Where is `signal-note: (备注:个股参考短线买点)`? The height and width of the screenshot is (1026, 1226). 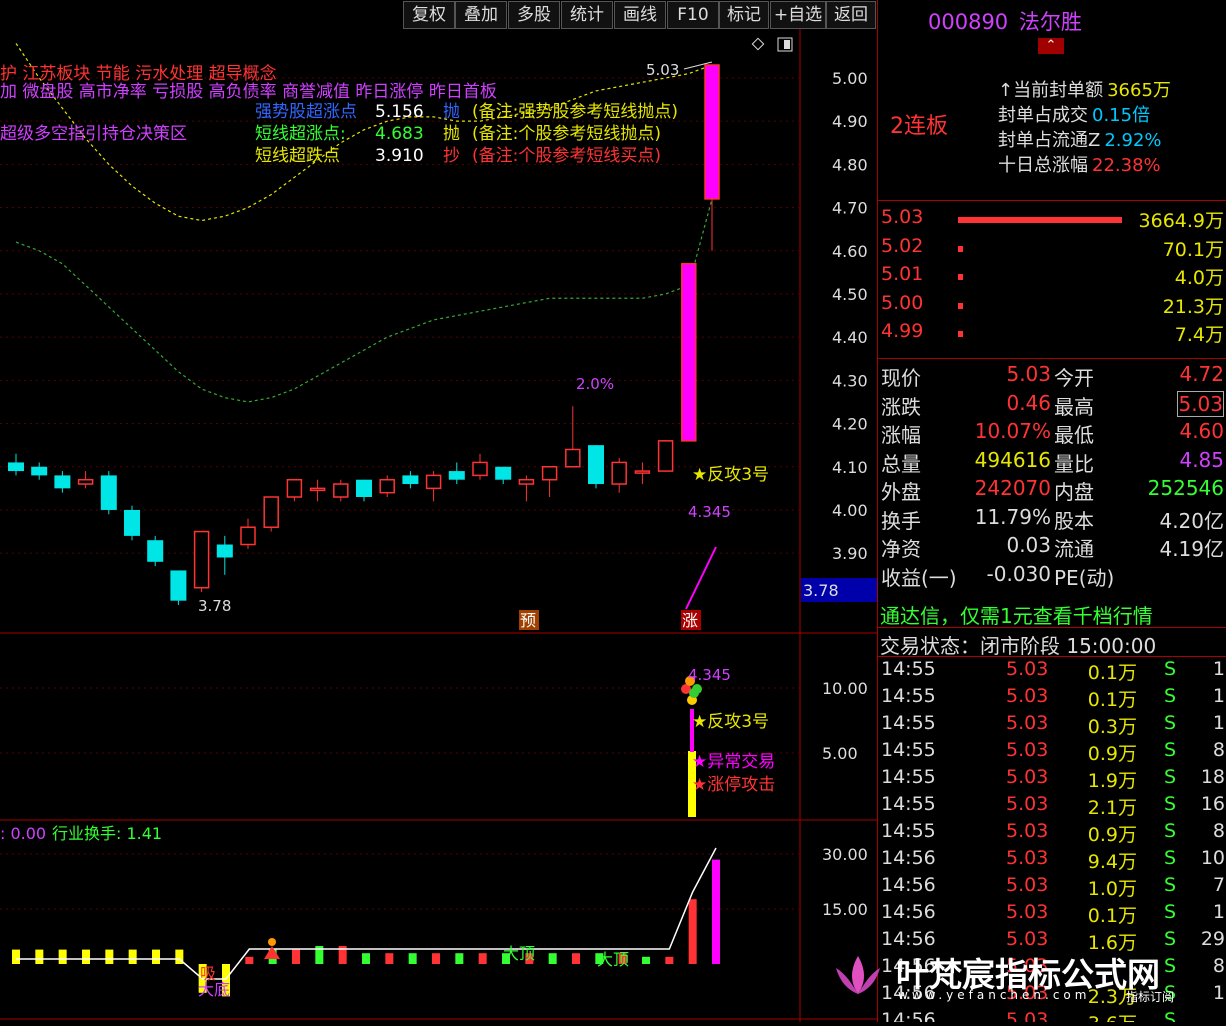 signal-note: (备注:个股参考短线买点) is located at coordinates (566, 156).